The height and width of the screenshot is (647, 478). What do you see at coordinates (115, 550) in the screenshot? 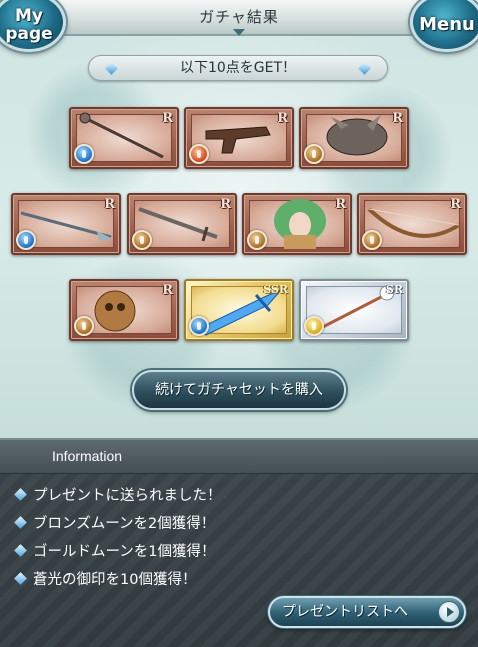
I see `info-line: ゴールドムーンを1個獲得！` at bounding box center [115, 550].